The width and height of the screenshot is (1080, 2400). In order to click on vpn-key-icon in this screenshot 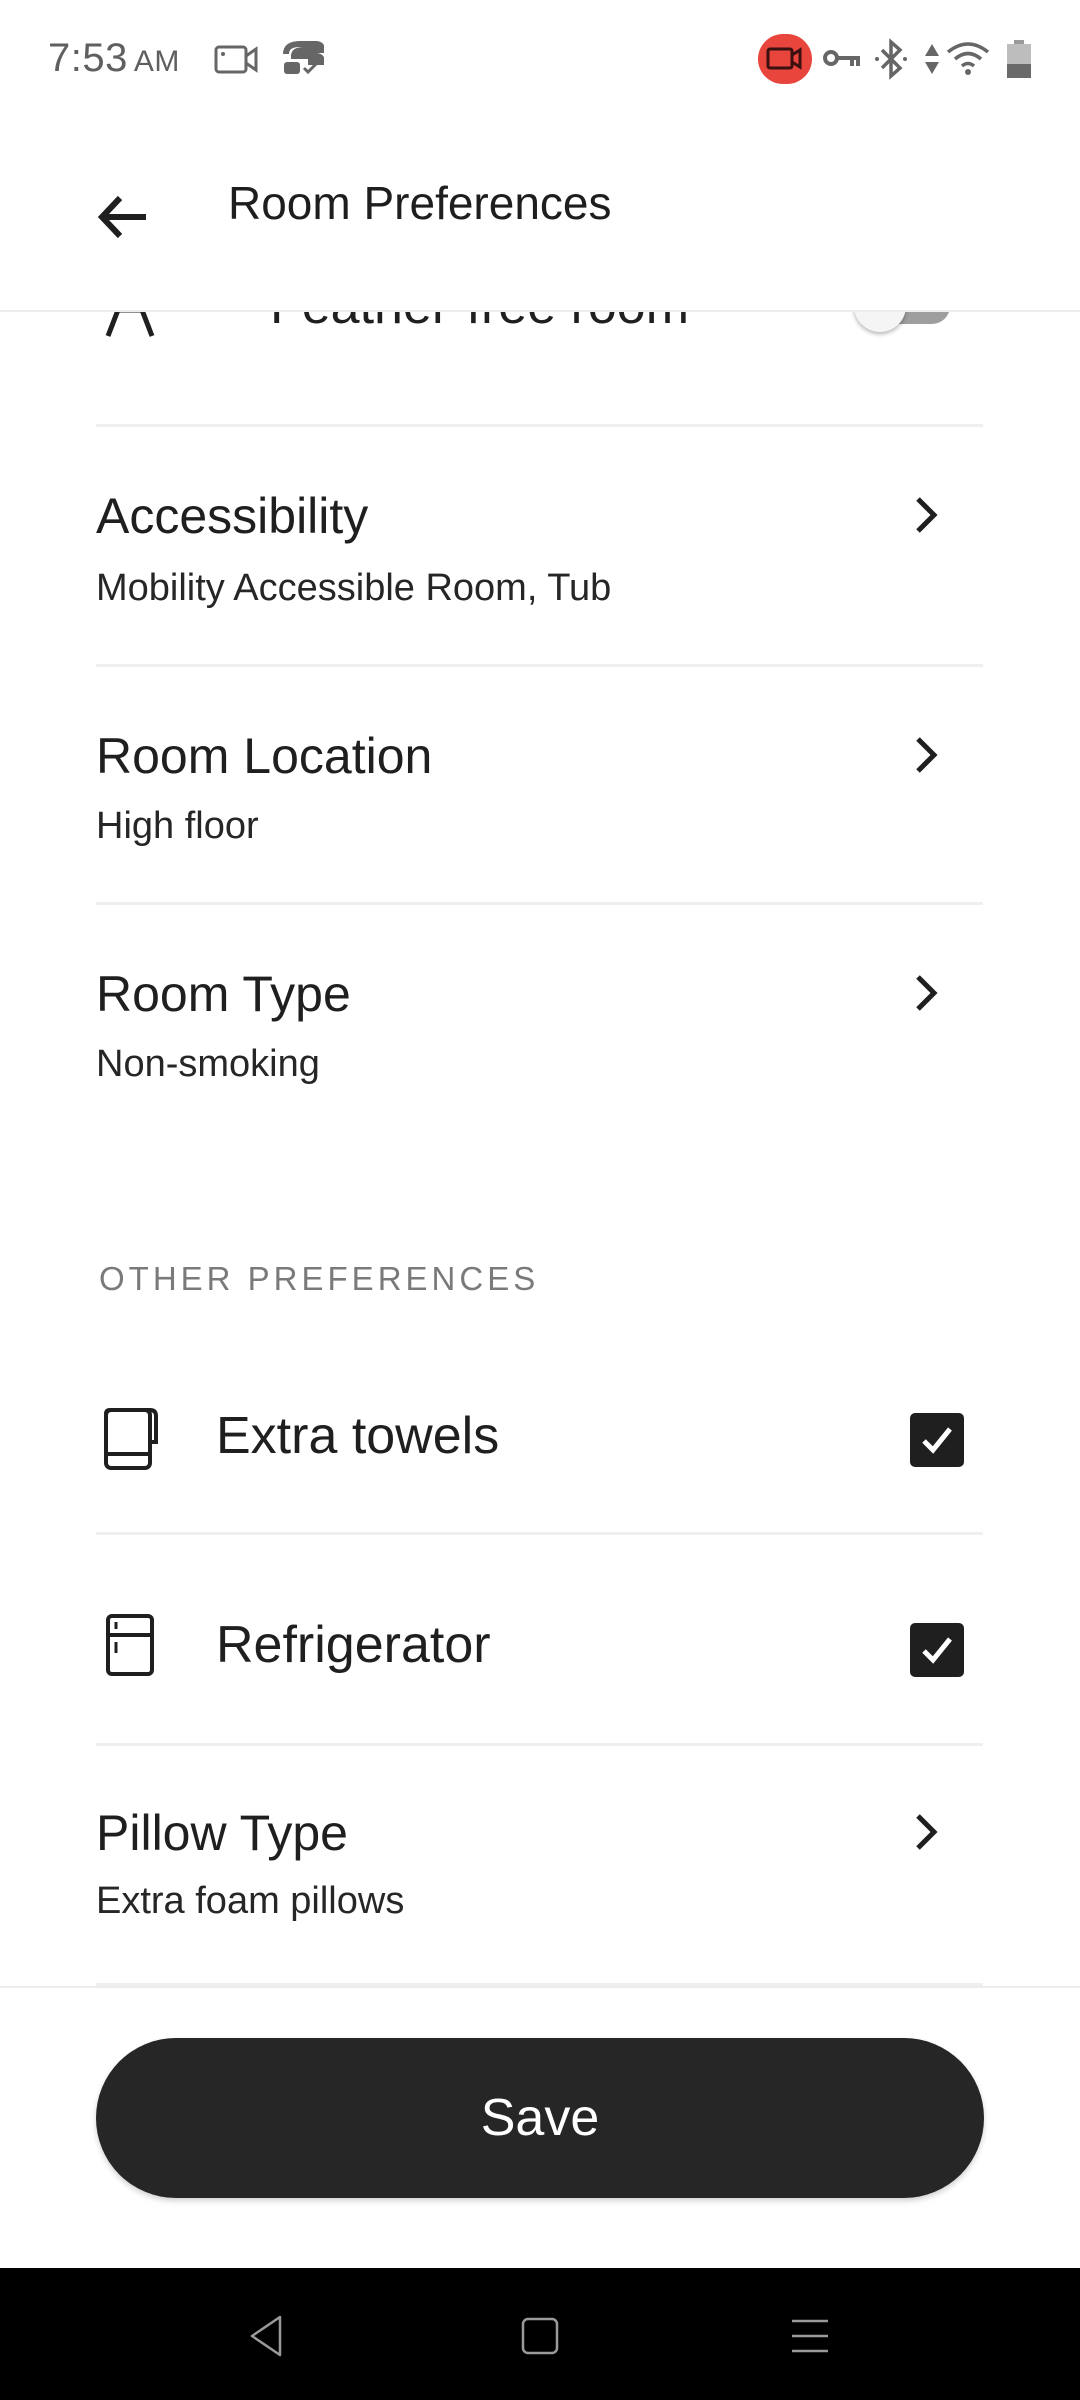, I will do `click(841, 58)`.